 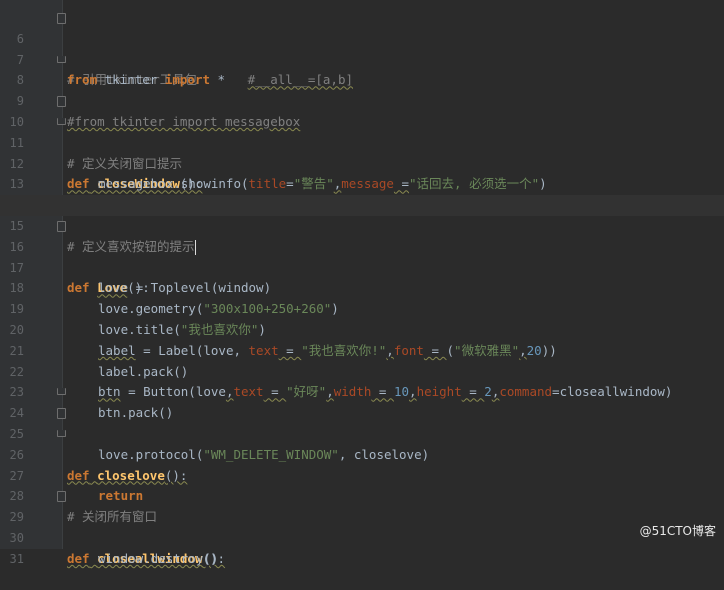 I want to click on code-line: 29 def closeallwindow():, so click(x=362, y=526).